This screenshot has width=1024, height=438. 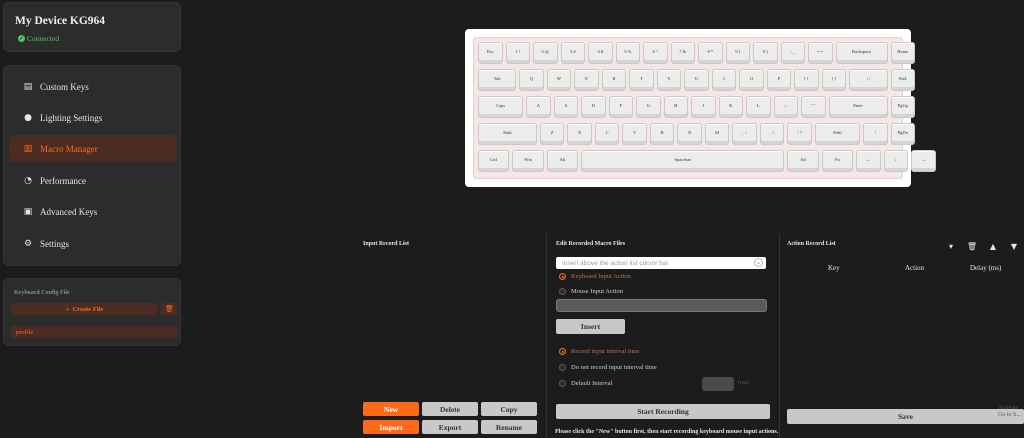 What do you see at coordinates (28, 211) in the screenshot?
I see `chip-icon: ▣` at bounding box center [28, 211].